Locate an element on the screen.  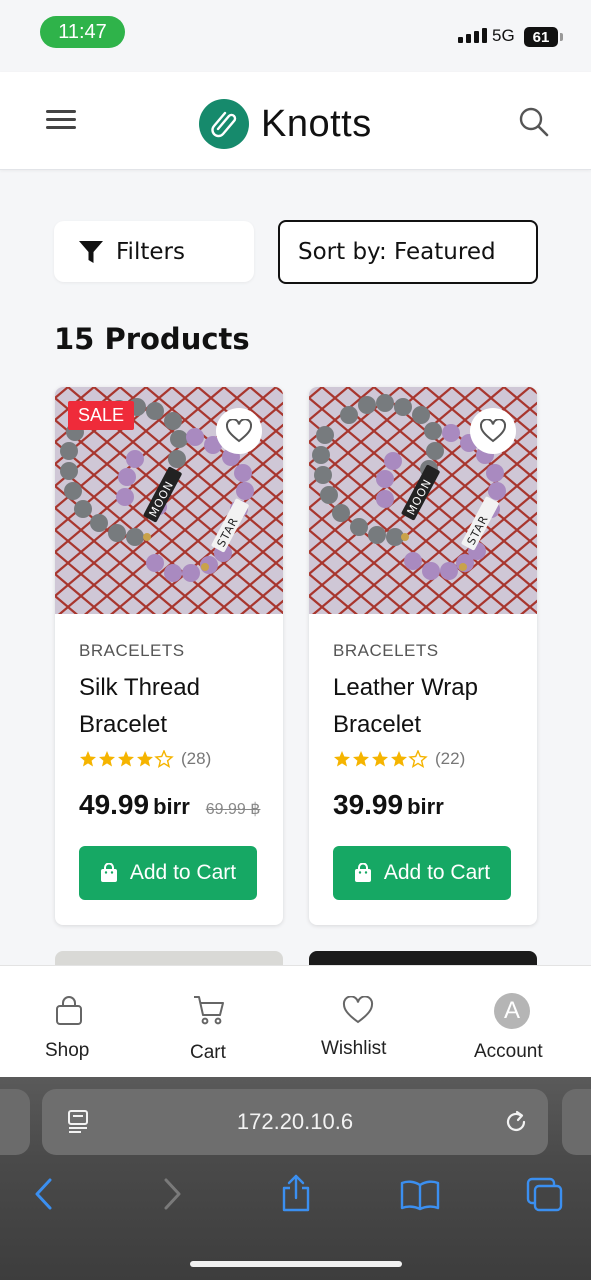
site-header: Knotts is located at coordinates (295, 121).